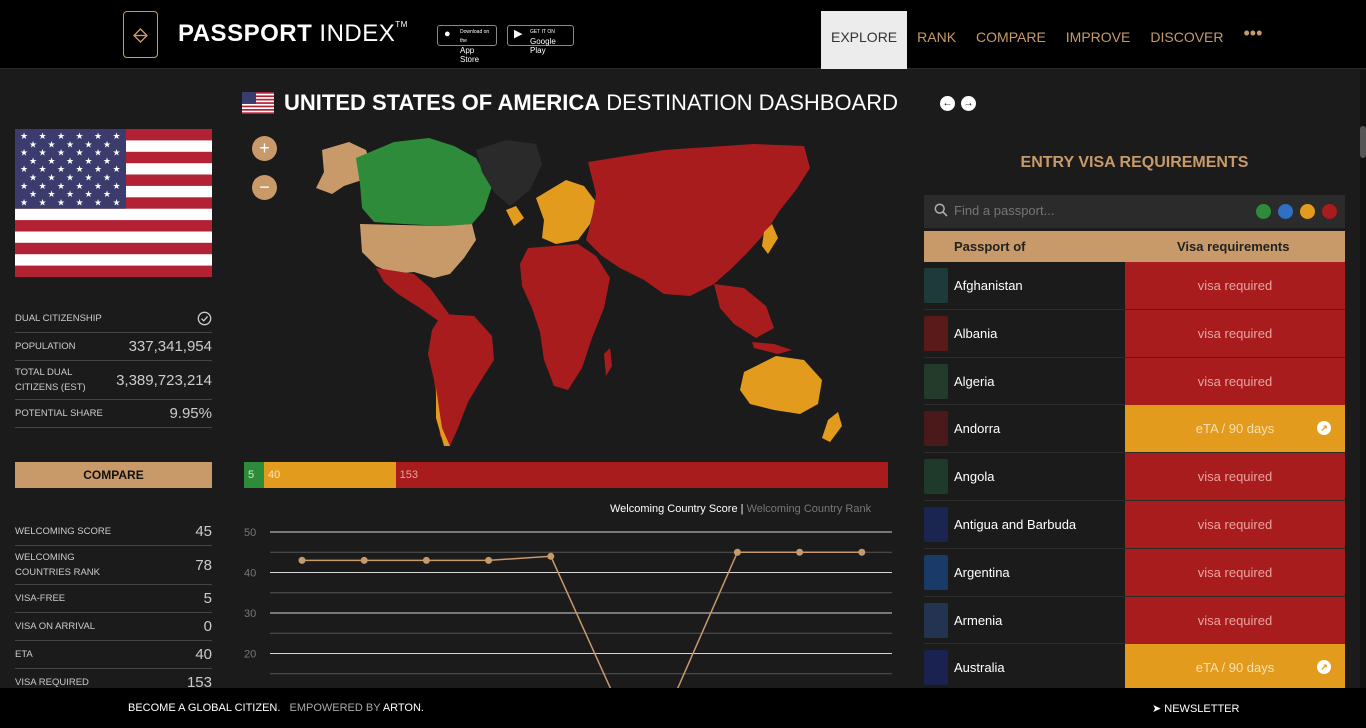 This screenshot has height=728, width=1366. I want to click on country-name: Algeria, so click(974, 381).